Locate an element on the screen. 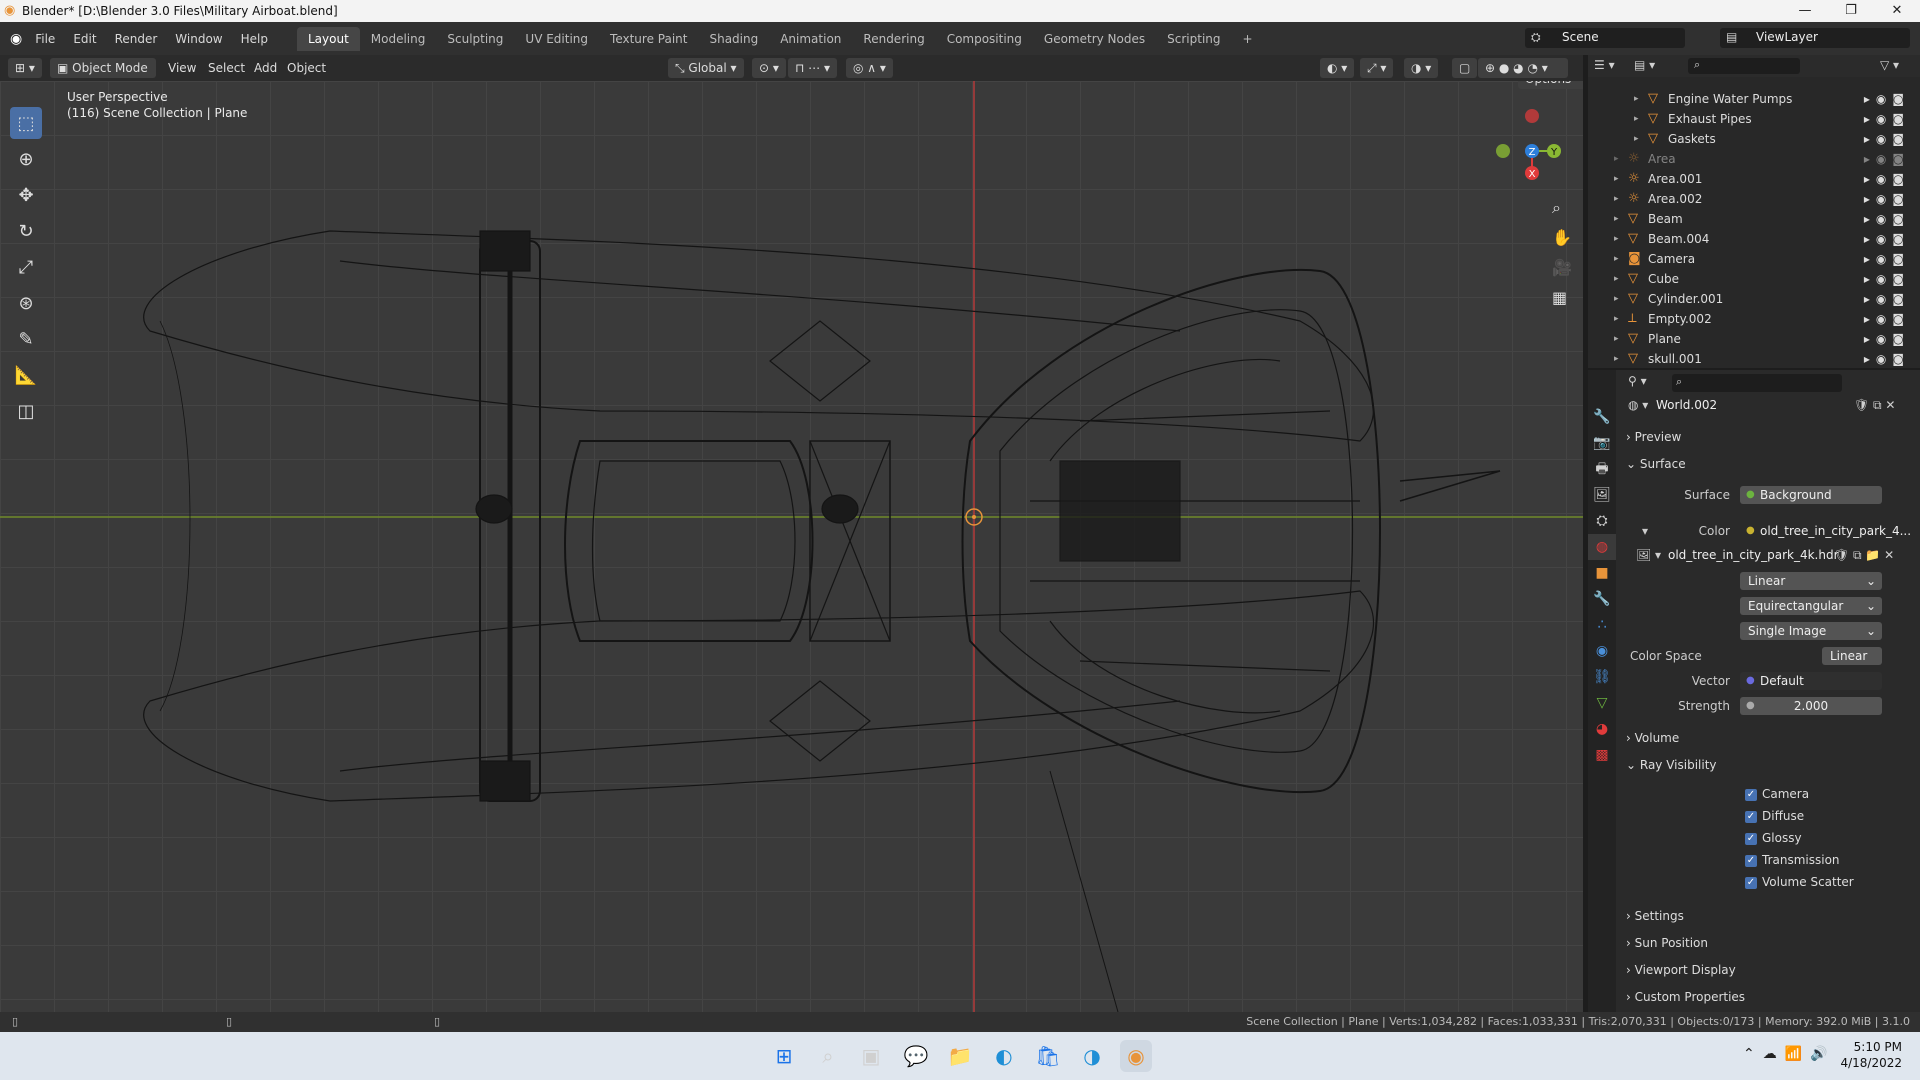 The image size is (1920, 1080). volume-scatter-checkbox: ✓ is located at coordinates (1751, 883).